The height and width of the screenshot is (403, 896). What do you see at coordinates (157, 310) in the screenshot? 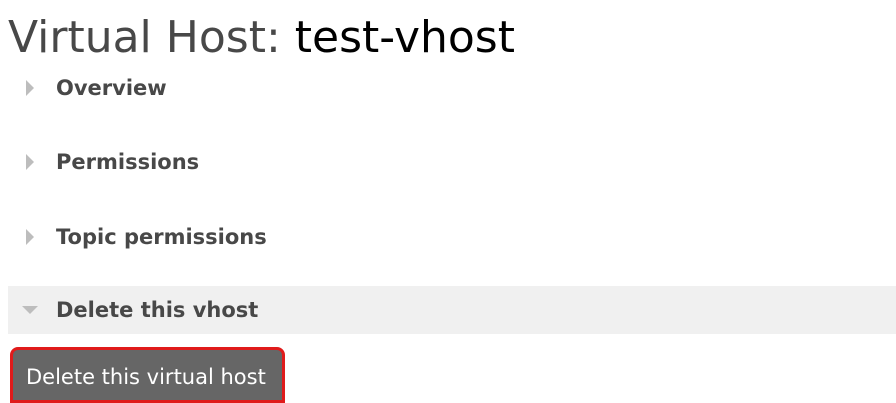
I see `section-label-delete-vhost: Delete this vhost` at bounding box center [157, 310].